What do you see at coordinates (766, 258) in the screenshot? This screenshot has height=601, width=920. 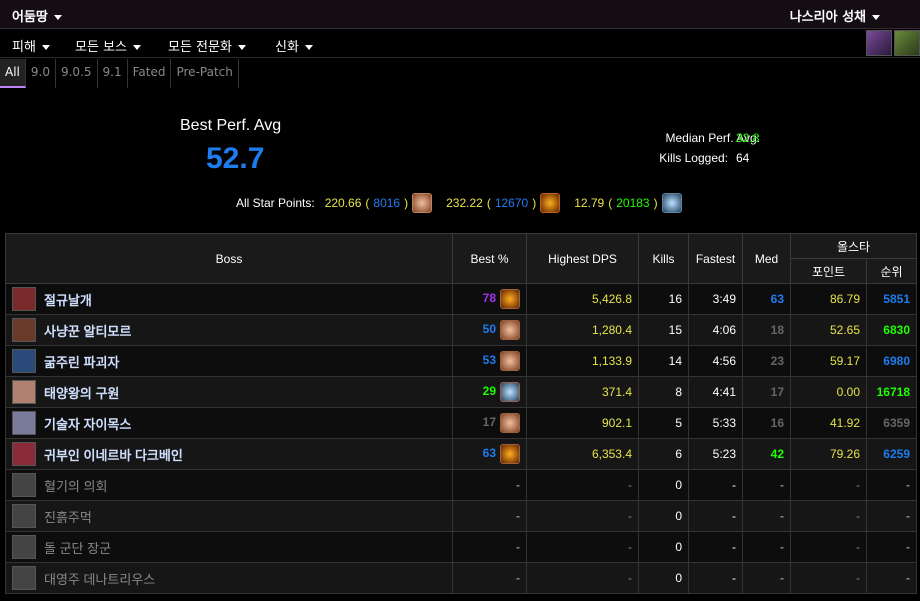 I see `col-med: Med` at bounding box center [766, 258].